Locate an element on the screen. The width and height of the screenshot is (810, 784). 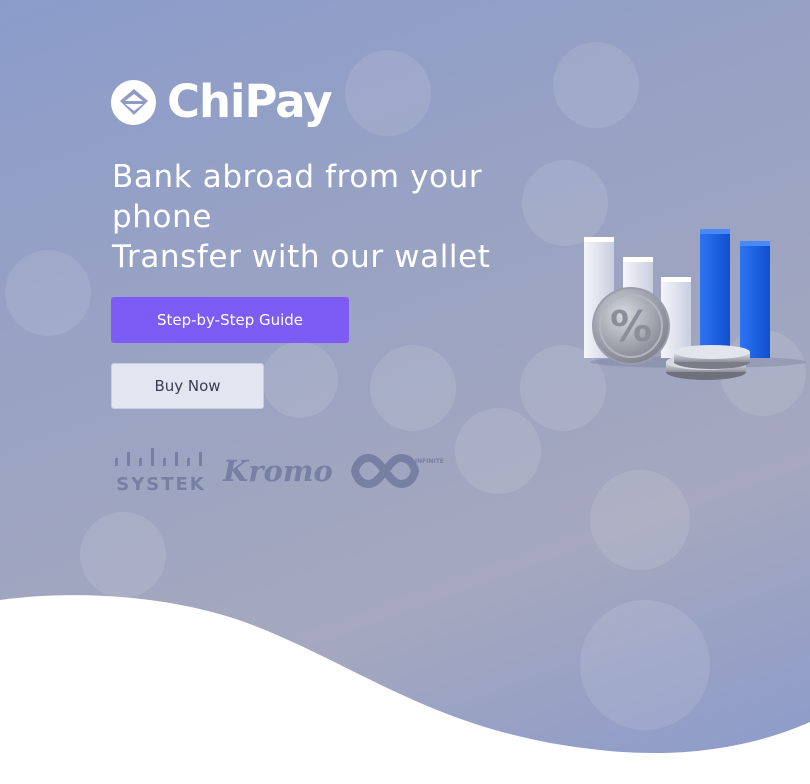
systek-logo-text: SYSTEK is located at coordinates (161, 484).